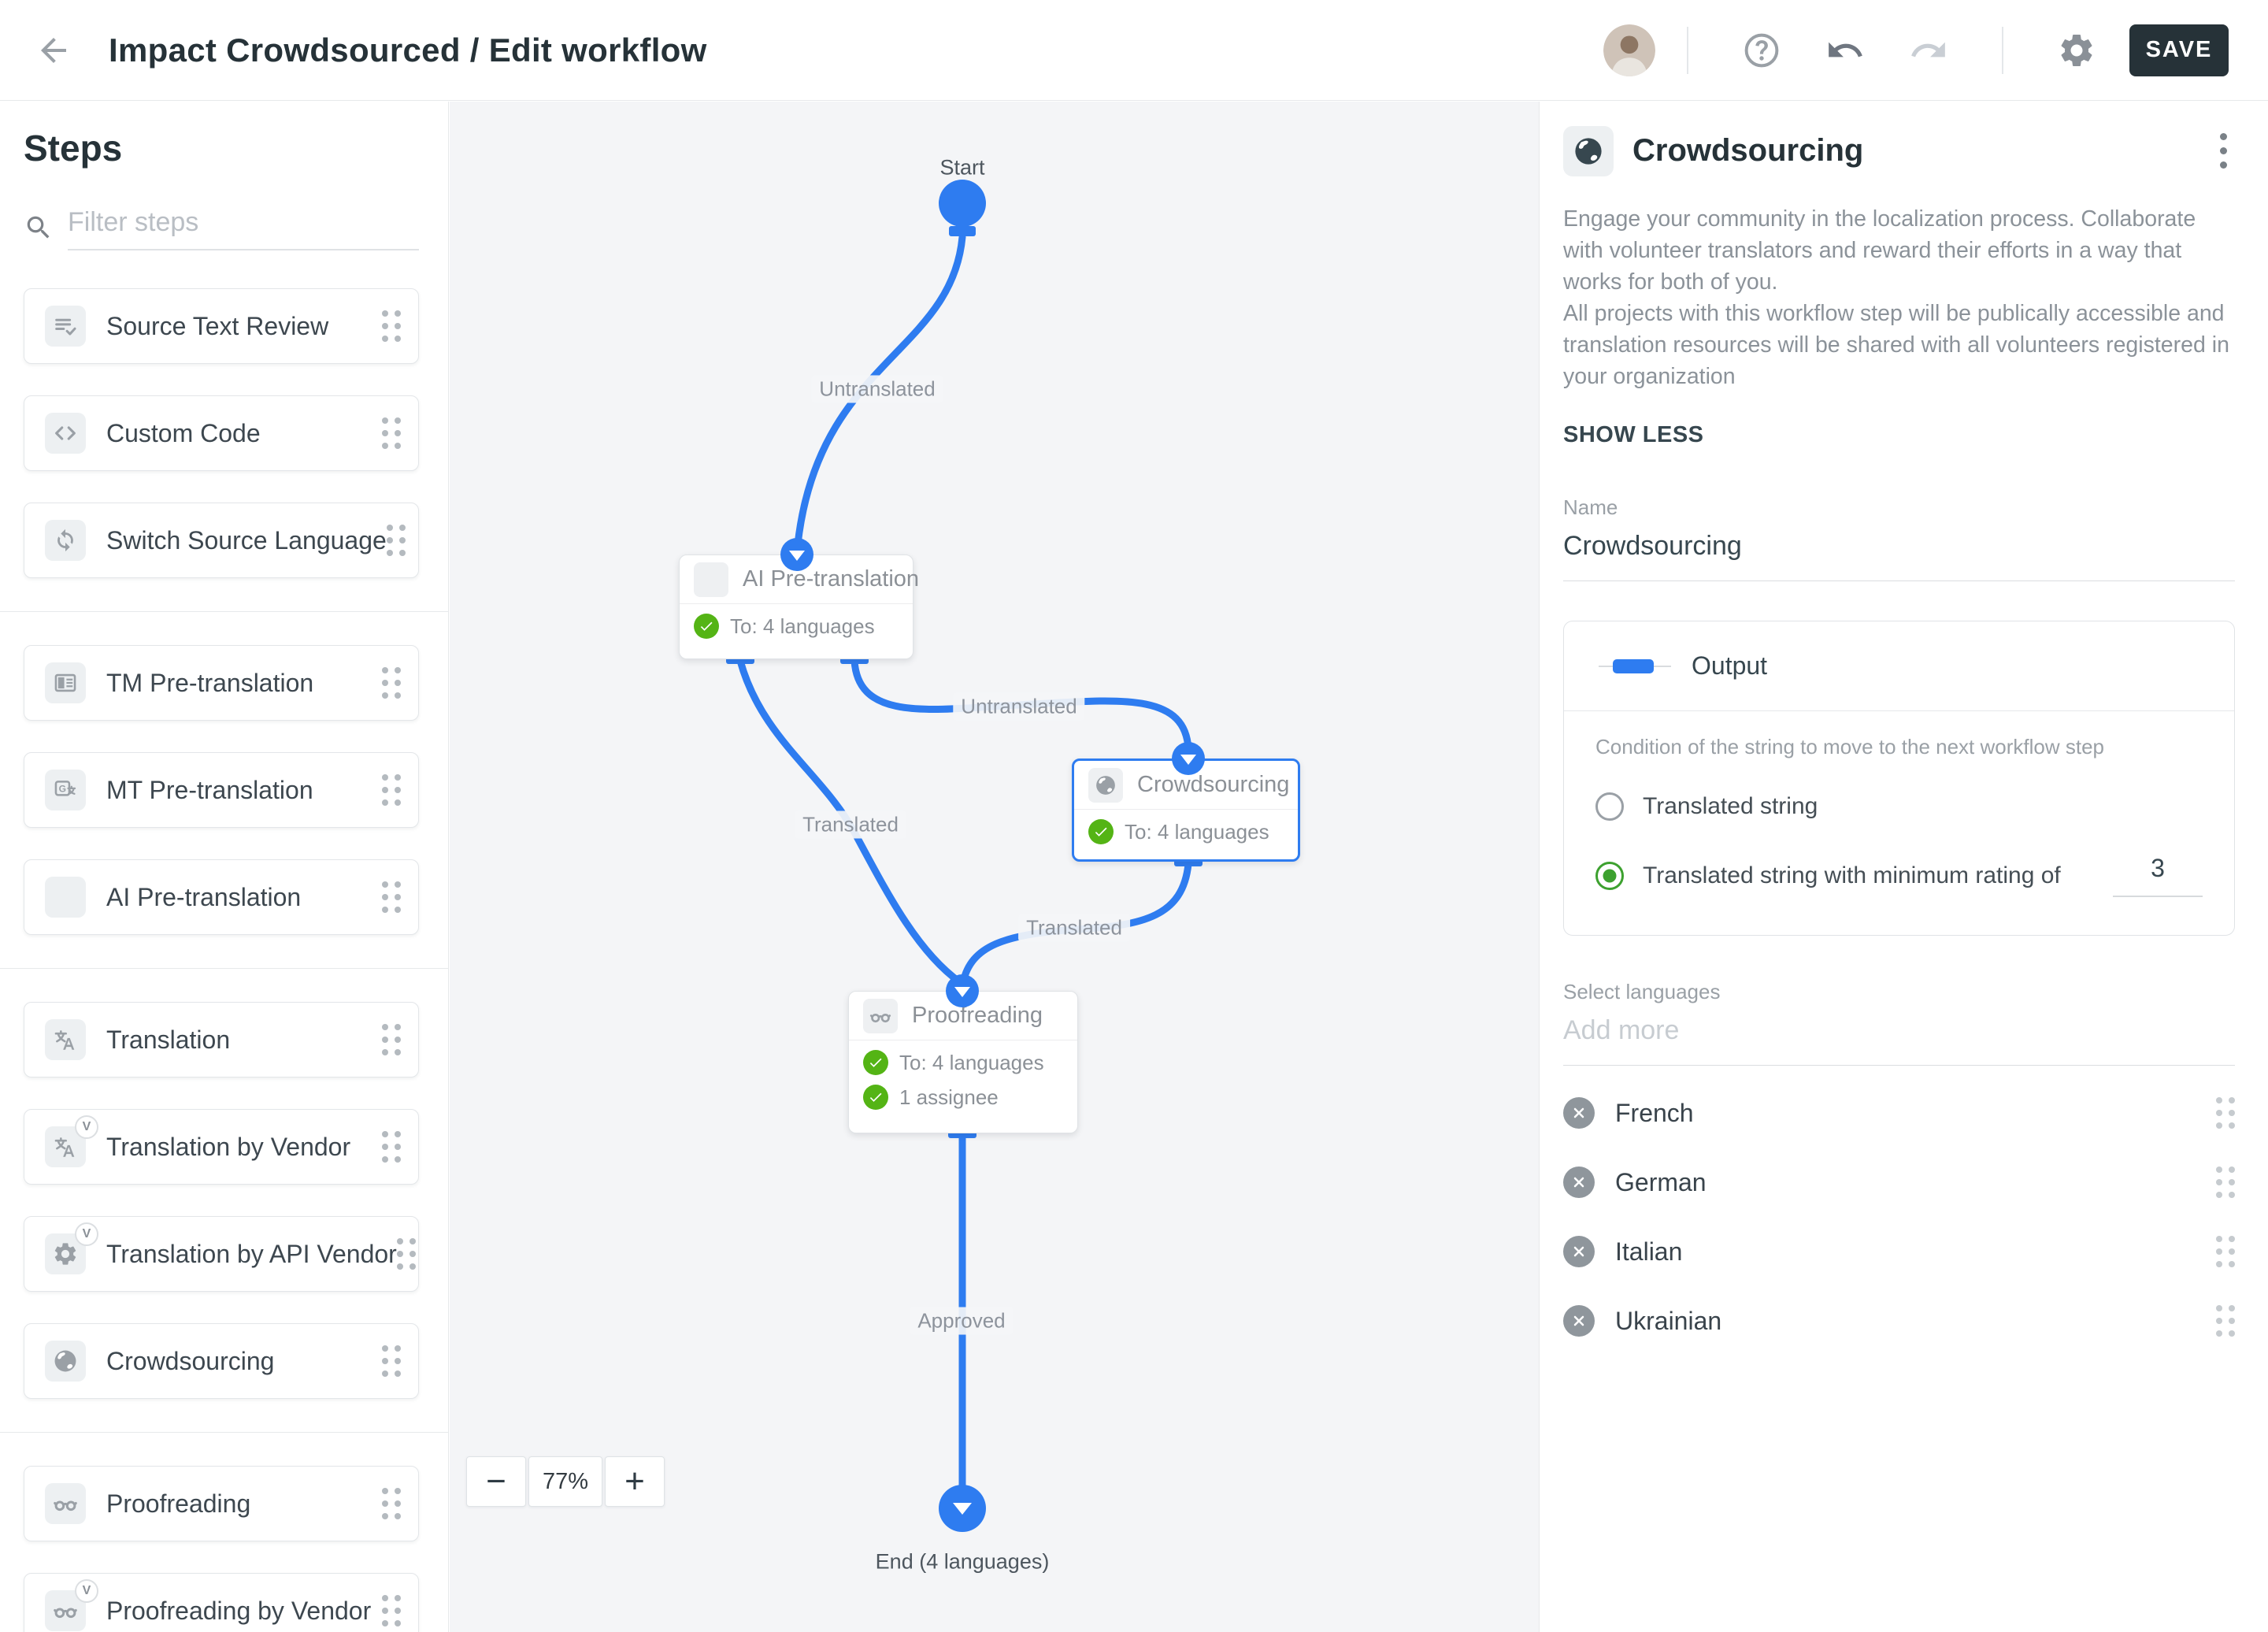 The width and height of the screenshot is (2268, 1632). What do you see at coordinates (1748, 150) in the screenshot?
I see `panel-title: Crowdsourcing` at bounding box center [1748, 150].